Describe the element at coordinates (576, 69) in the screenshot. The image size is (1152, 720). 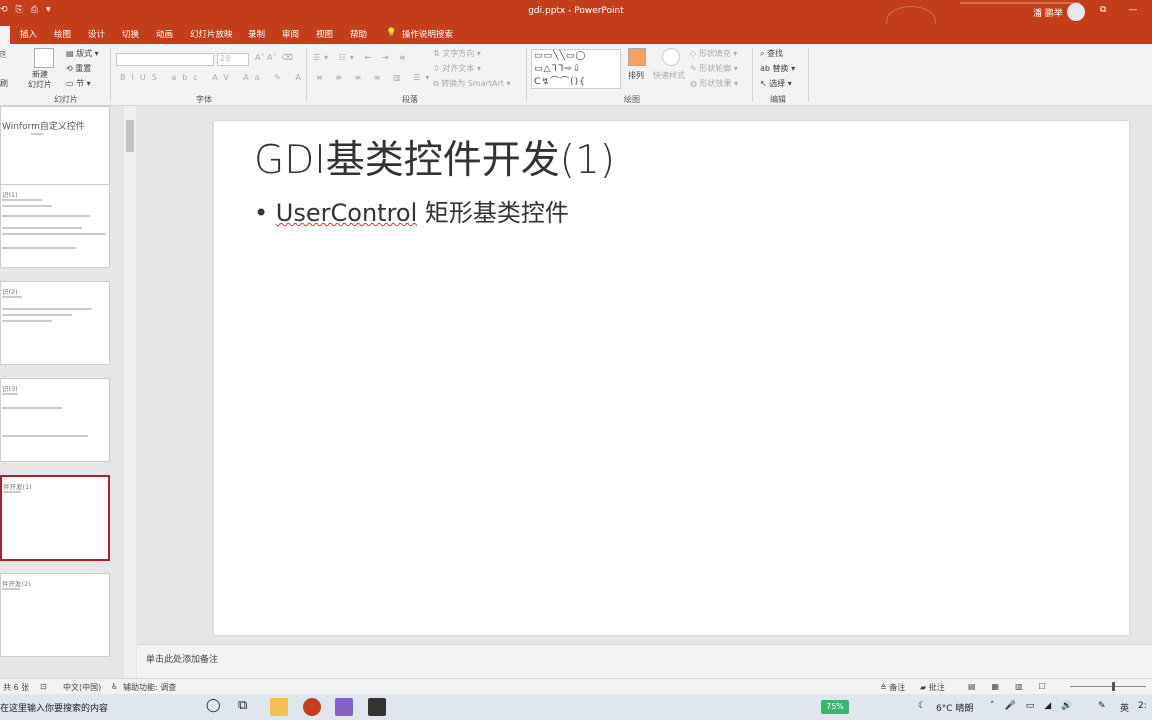
I see `shapes-gallery: ▭▭╲╲▭◯ ▭△ᒣᒣ⇨⇩ ᑕ↯⌒⌒(){` at that location.